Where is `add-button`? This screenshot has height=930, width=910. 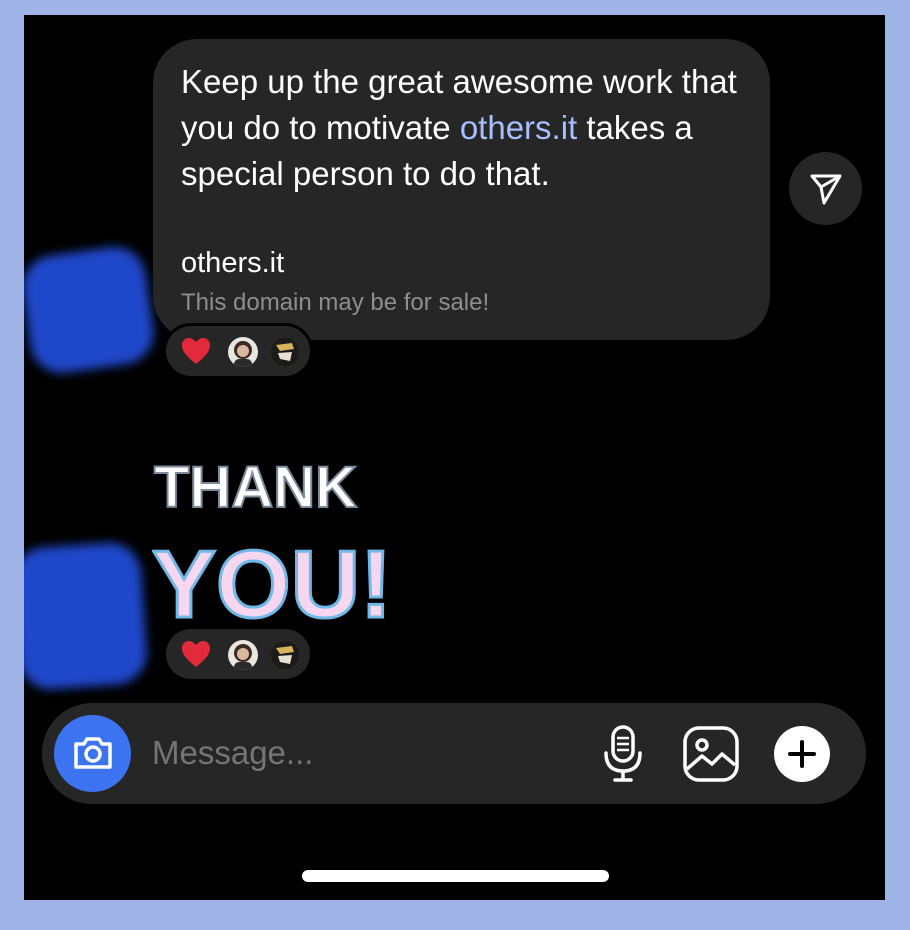 add-button is located at coordinates (802, 754).